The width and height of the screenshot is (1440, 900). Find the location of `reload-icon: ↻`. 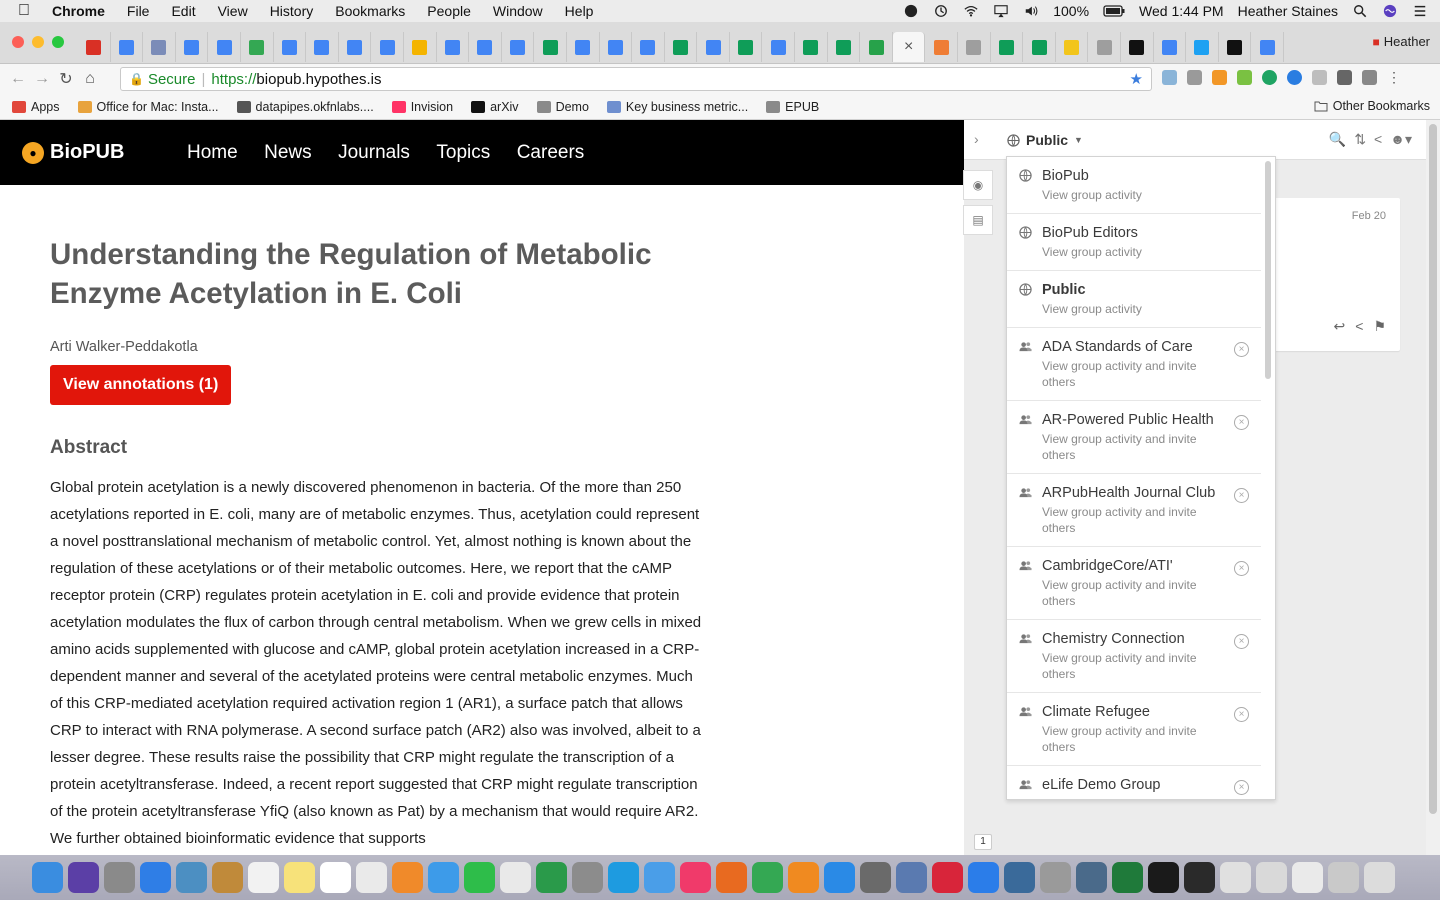

reload-icon: ↻ is located at coordinates (66, 79).